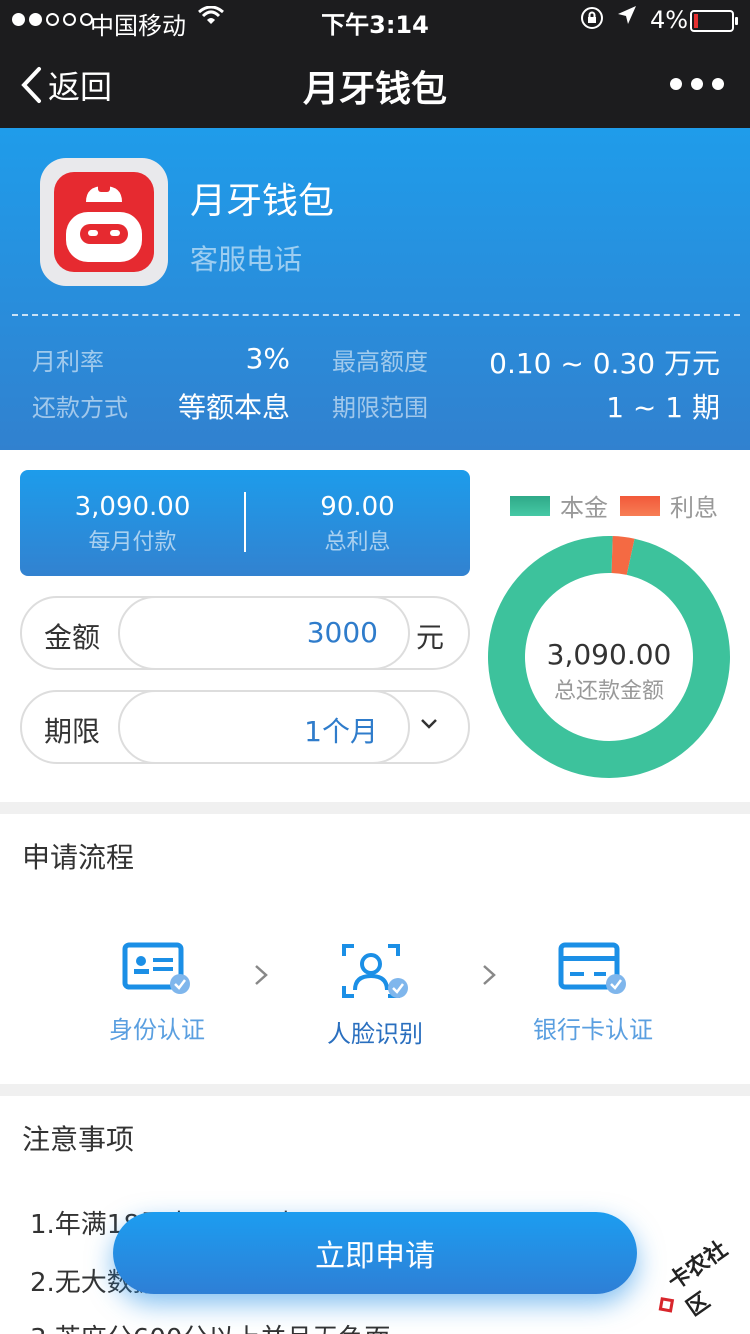 The height and width of the screenshot is (1334, 750). Describe the element at coordinates (380, 362) in the screenshot. I see `max-amount-label: 最高额度` at that location.